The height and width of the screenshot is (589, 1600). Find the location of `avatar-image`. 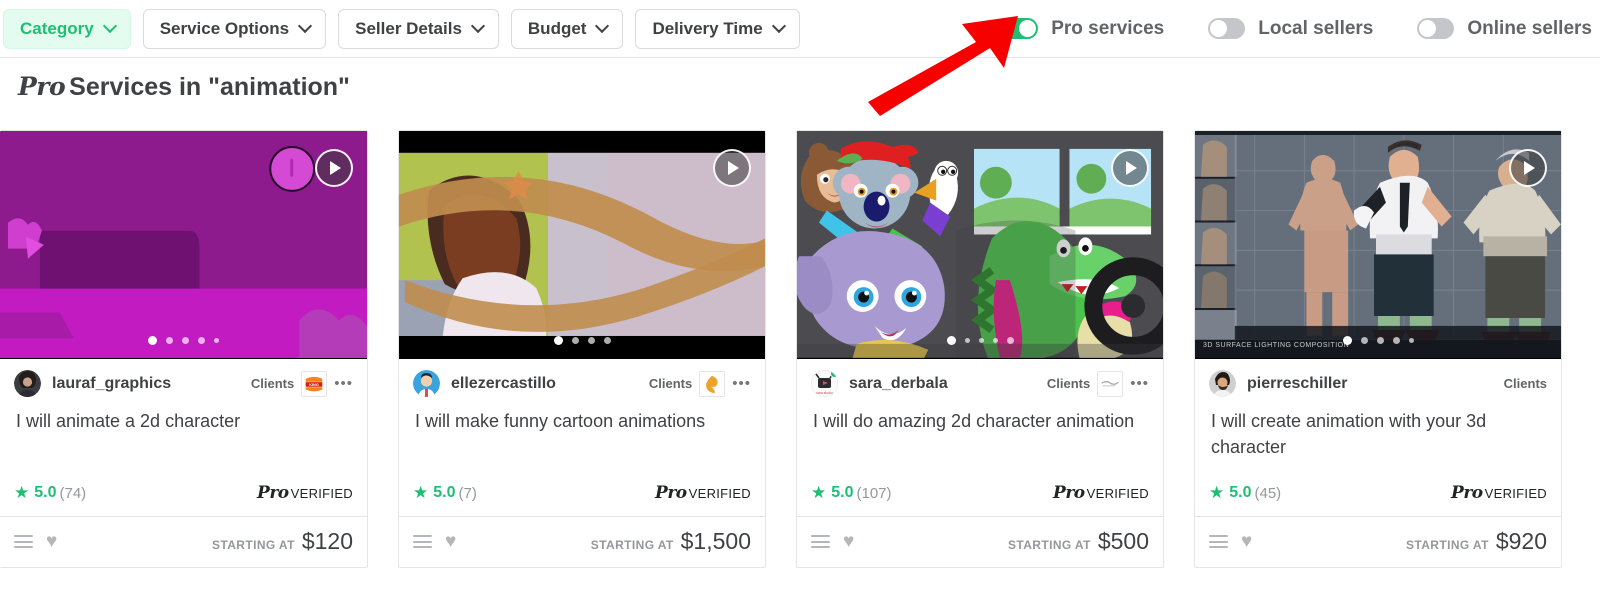

avatar-image is located at coordinates (1222, 383).